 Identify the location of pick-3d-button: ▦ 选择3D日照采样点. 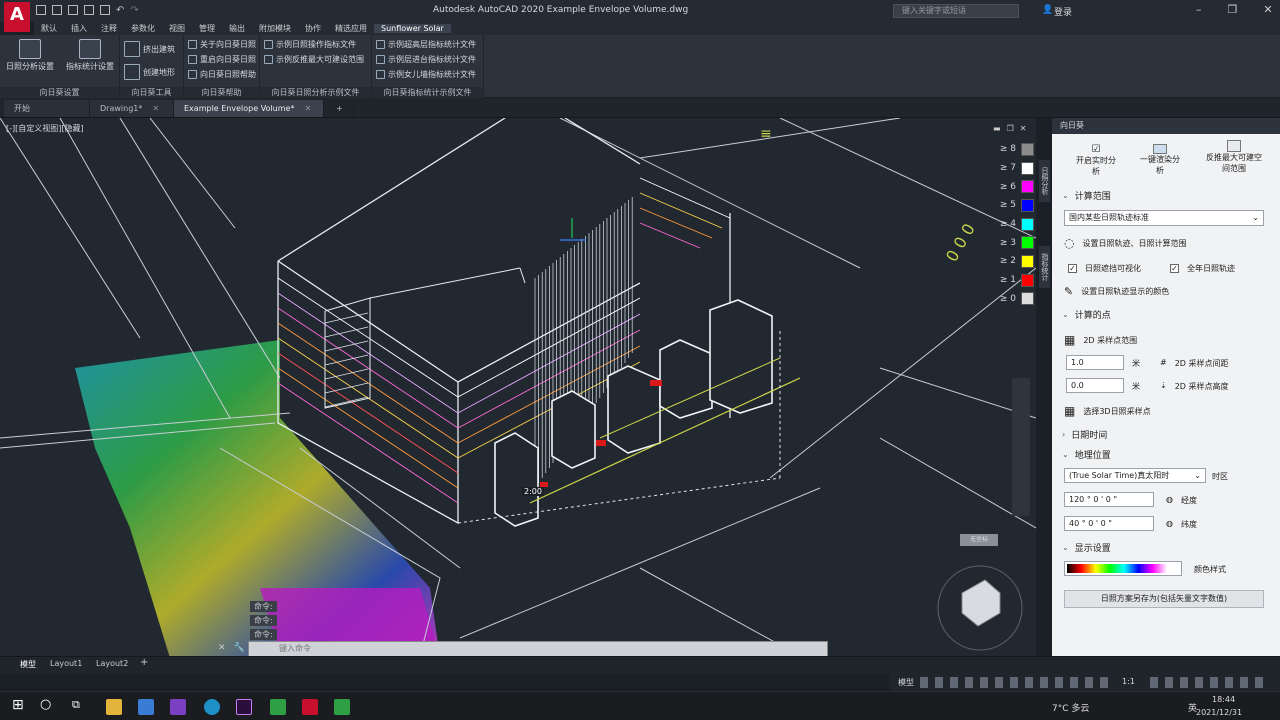
(1107, 411).